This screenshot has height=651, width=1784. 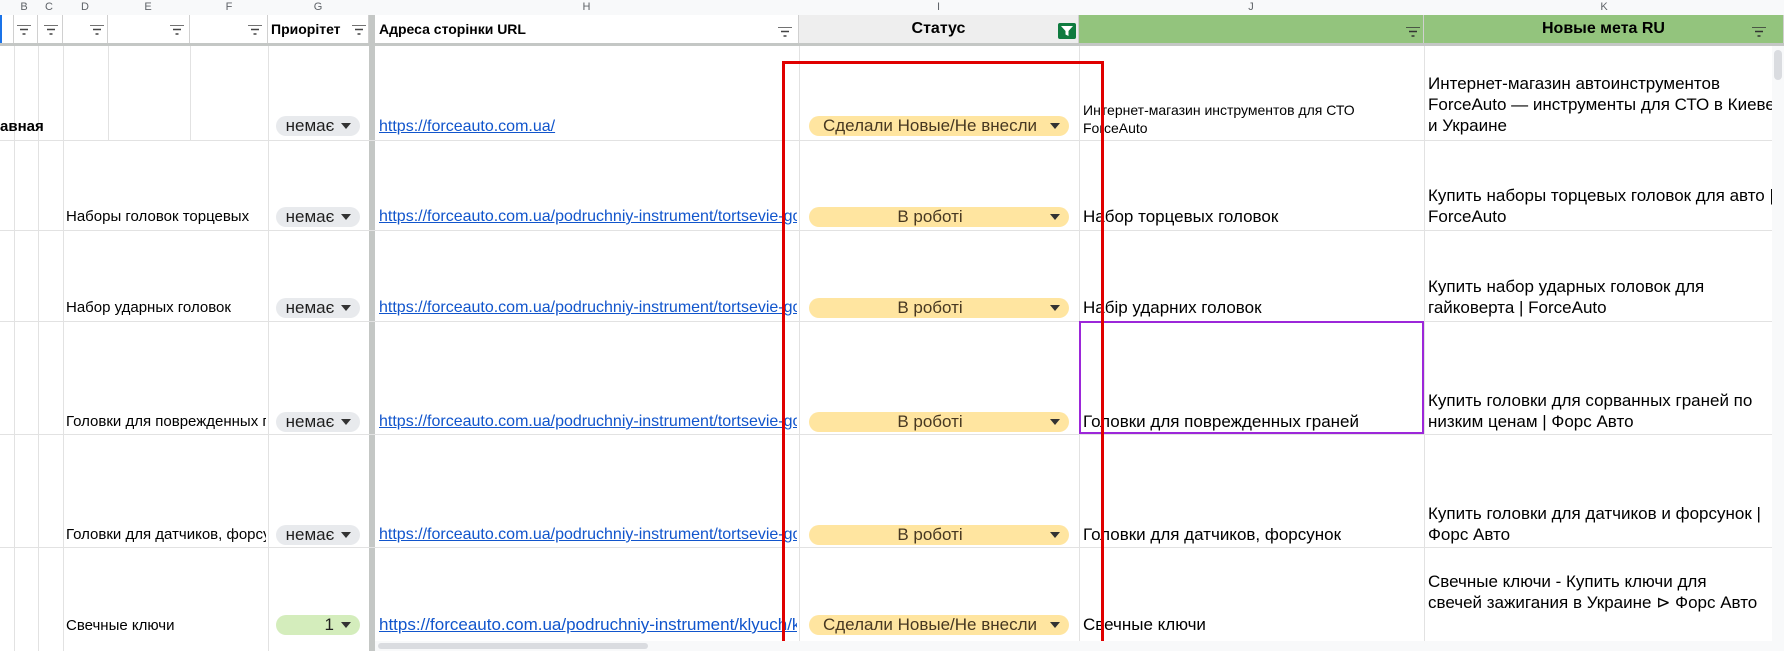 I want to click on row-name: Наборы головок торцевых, so click(x=166, y=217).